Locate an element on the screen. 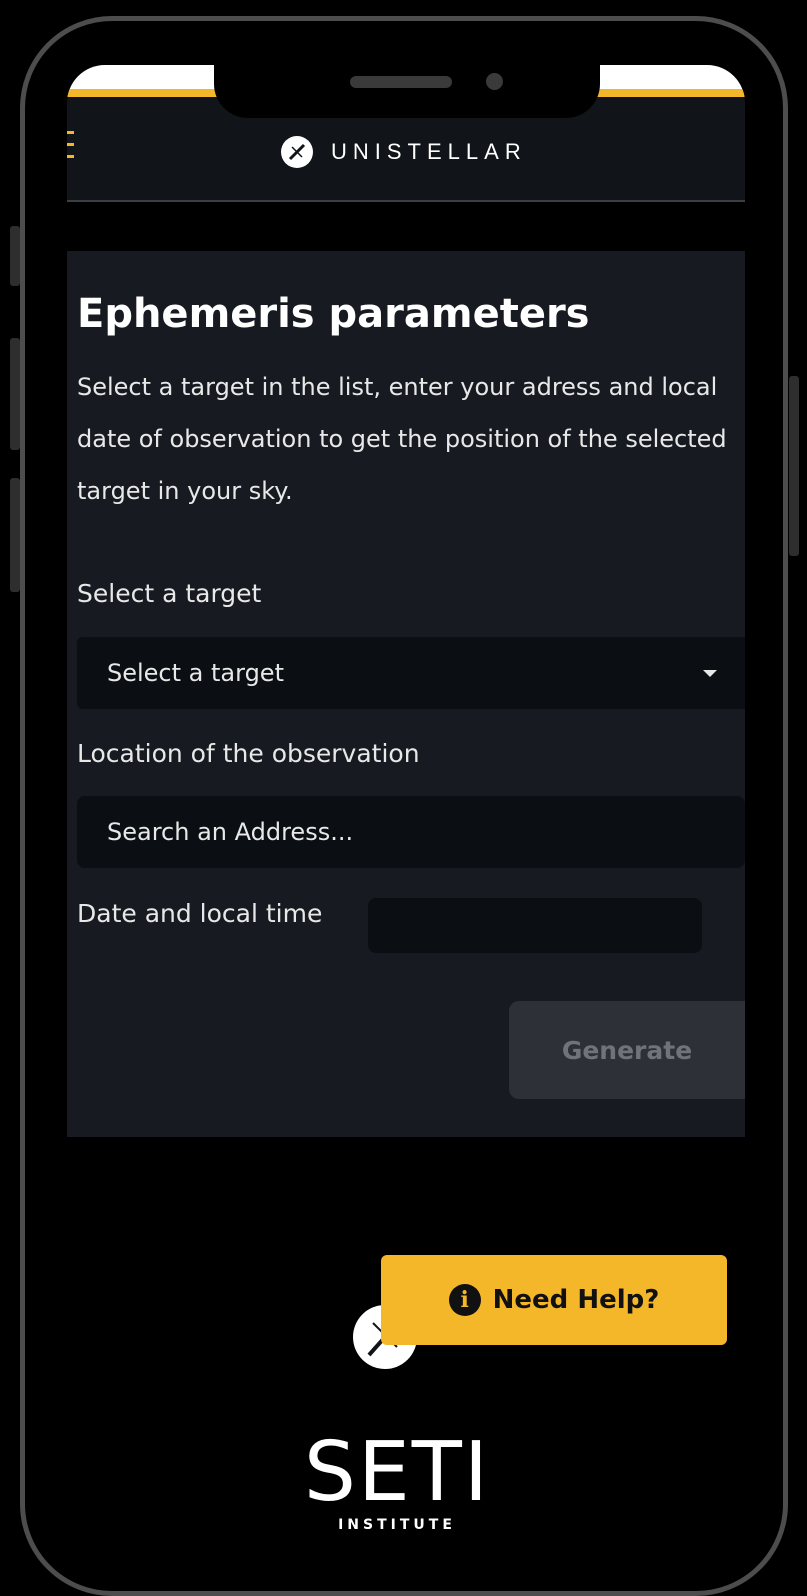 This screenshot has width=807, height=1596. phone-power-button is located at coordinates (794, 466).